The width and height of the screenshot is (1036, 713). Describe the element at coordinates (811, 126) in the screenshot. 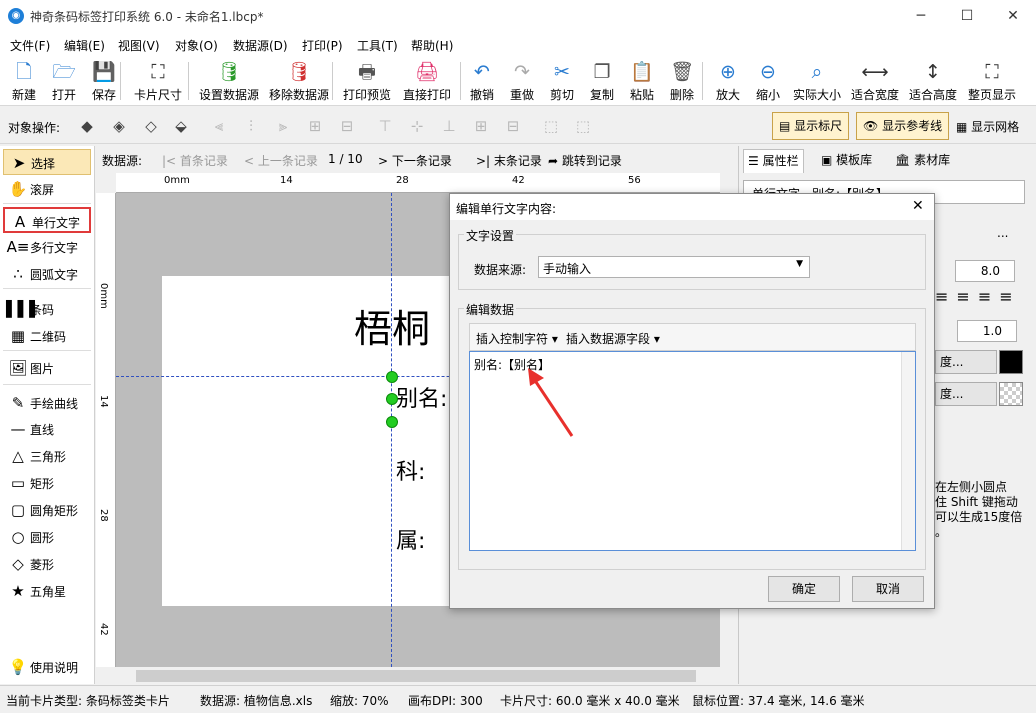

I see `toggle-ruler: ▤ 显示标尺` at that location.